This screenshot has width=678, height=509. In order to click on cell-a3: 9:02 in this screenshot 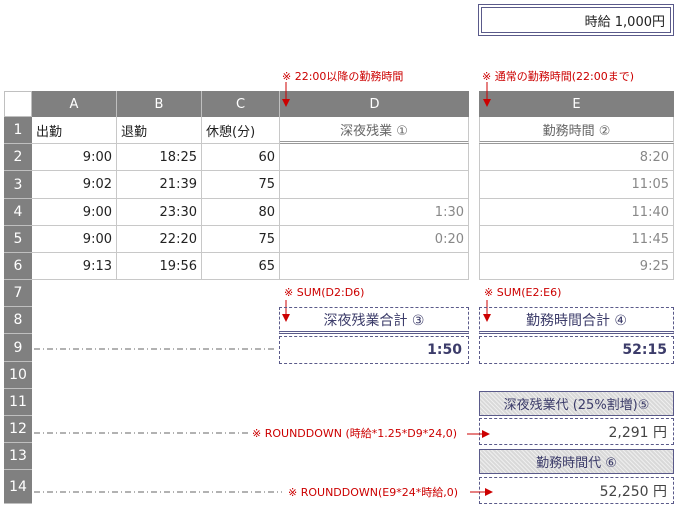, I will do `click(74, 185)`.